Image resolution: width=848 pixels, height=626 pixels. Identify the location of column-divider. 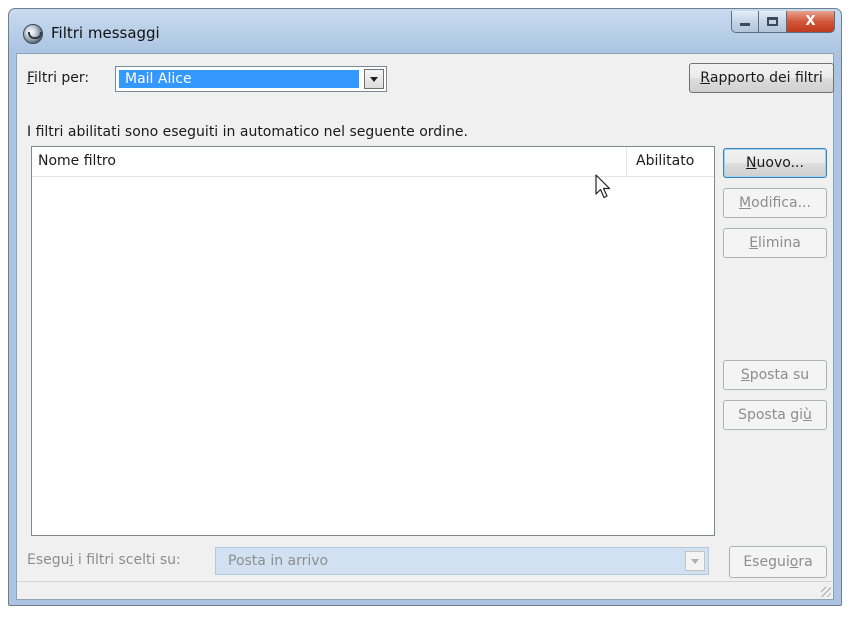
(626, 162).